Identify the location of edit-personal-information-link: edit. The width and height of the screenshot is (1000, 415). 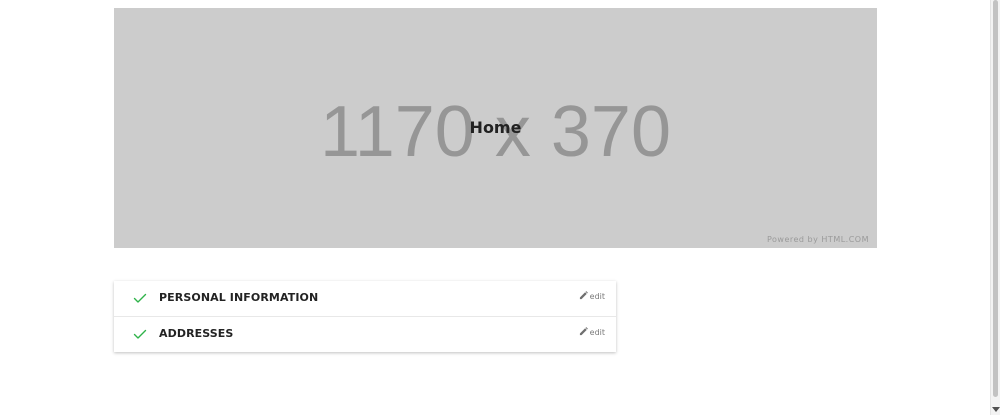
(592, 296).